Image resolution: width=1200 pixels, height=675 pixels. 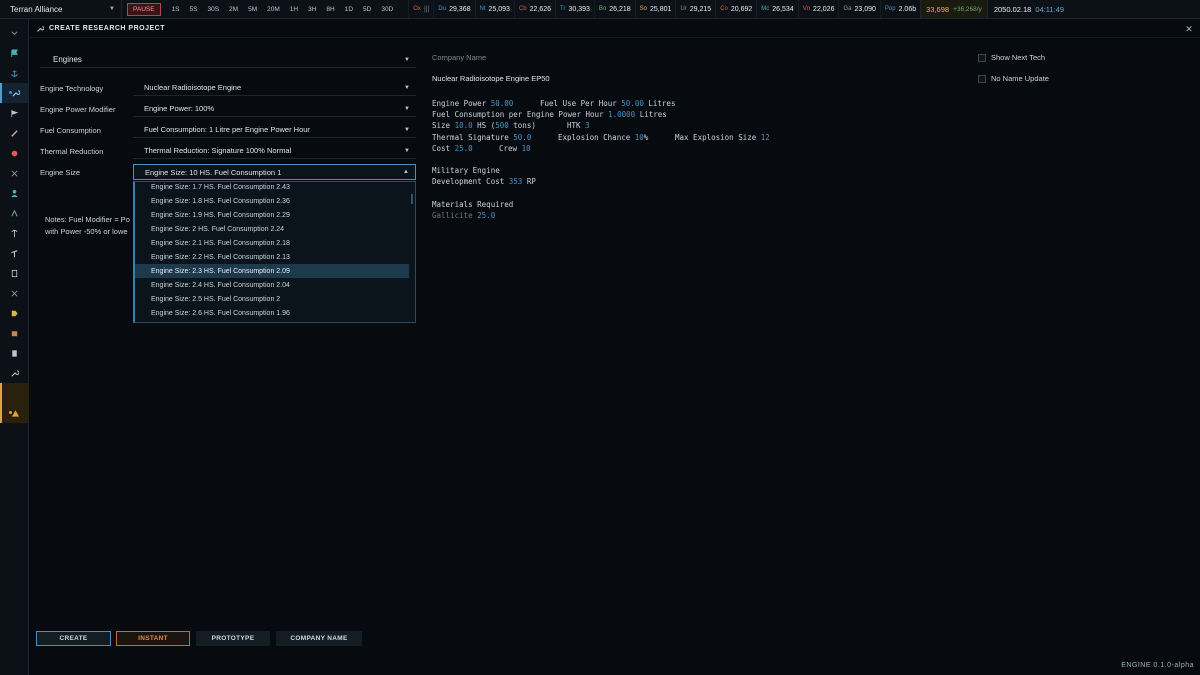 I want to click on speed-button: 3H, so click(x=312, y=9).